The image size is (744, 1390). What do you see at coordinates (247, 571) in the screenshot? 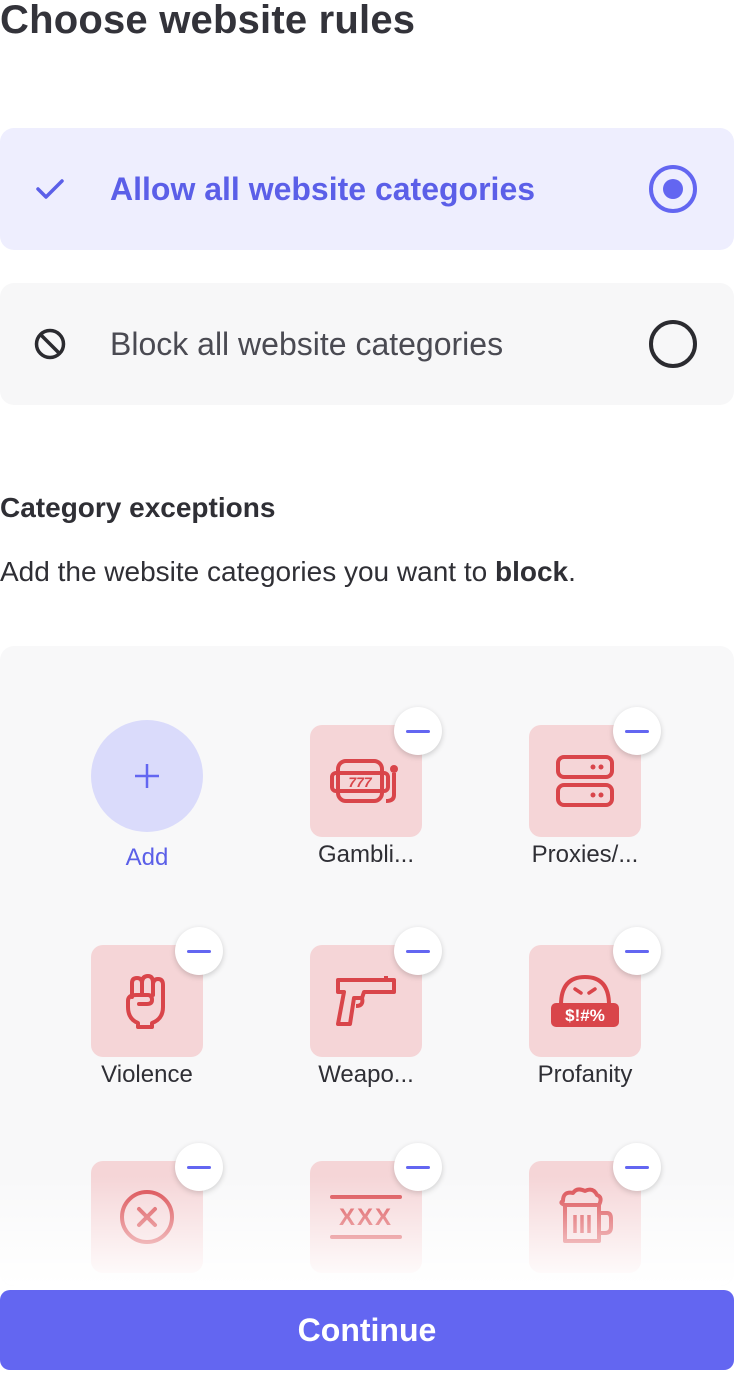
I see `description-text: Add the website categories you want to` at bounding box center [247, 571].